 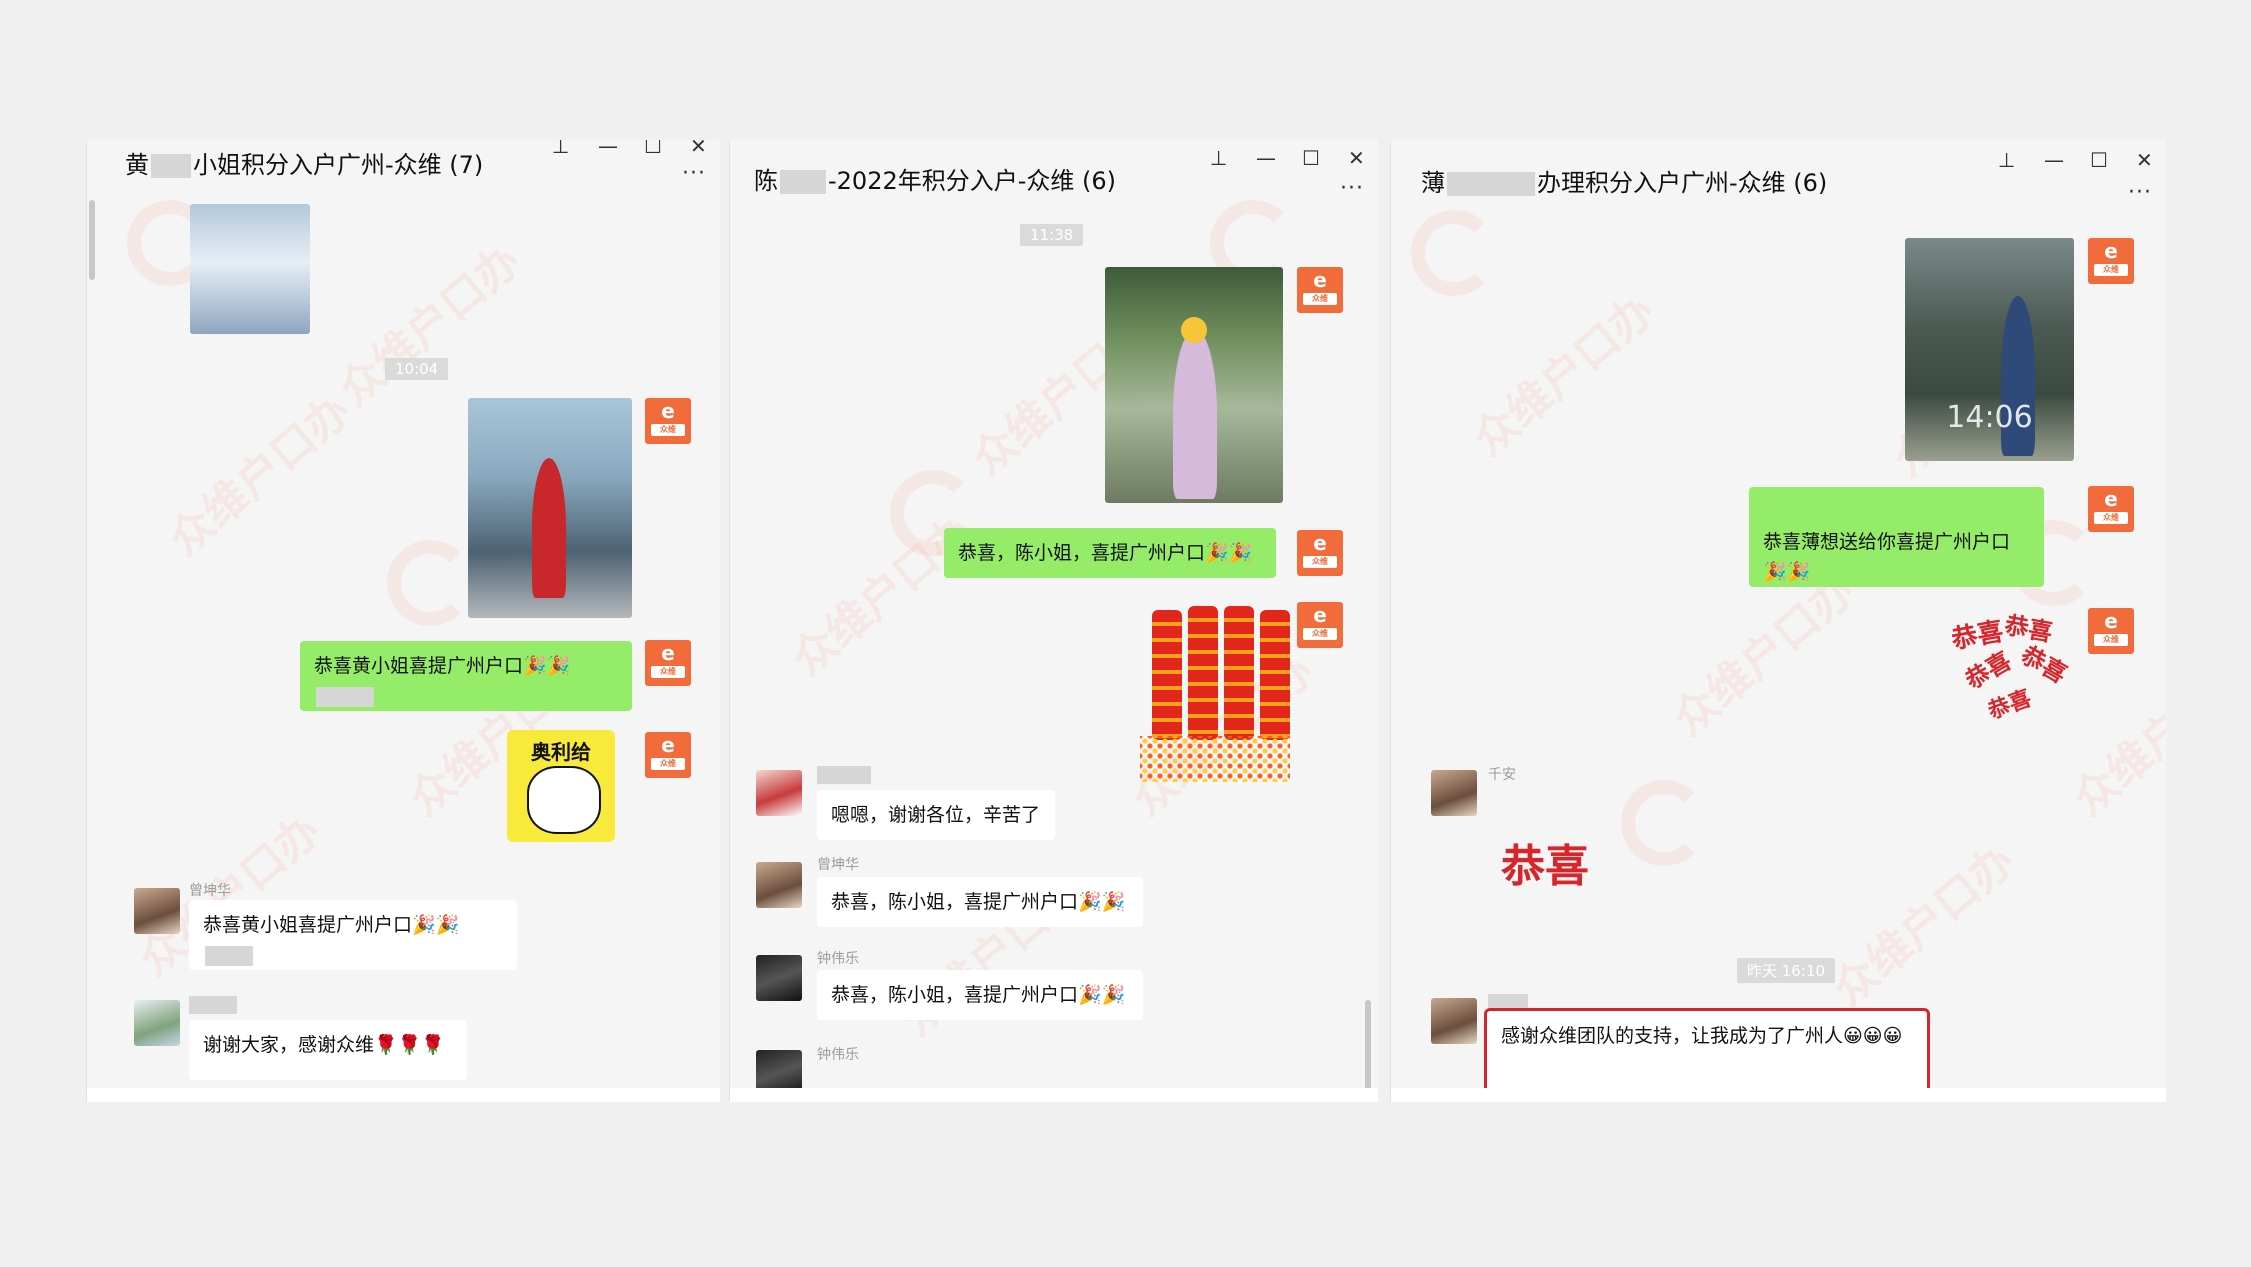 I want to click on face-sticker, so click(x=1194, y=330).